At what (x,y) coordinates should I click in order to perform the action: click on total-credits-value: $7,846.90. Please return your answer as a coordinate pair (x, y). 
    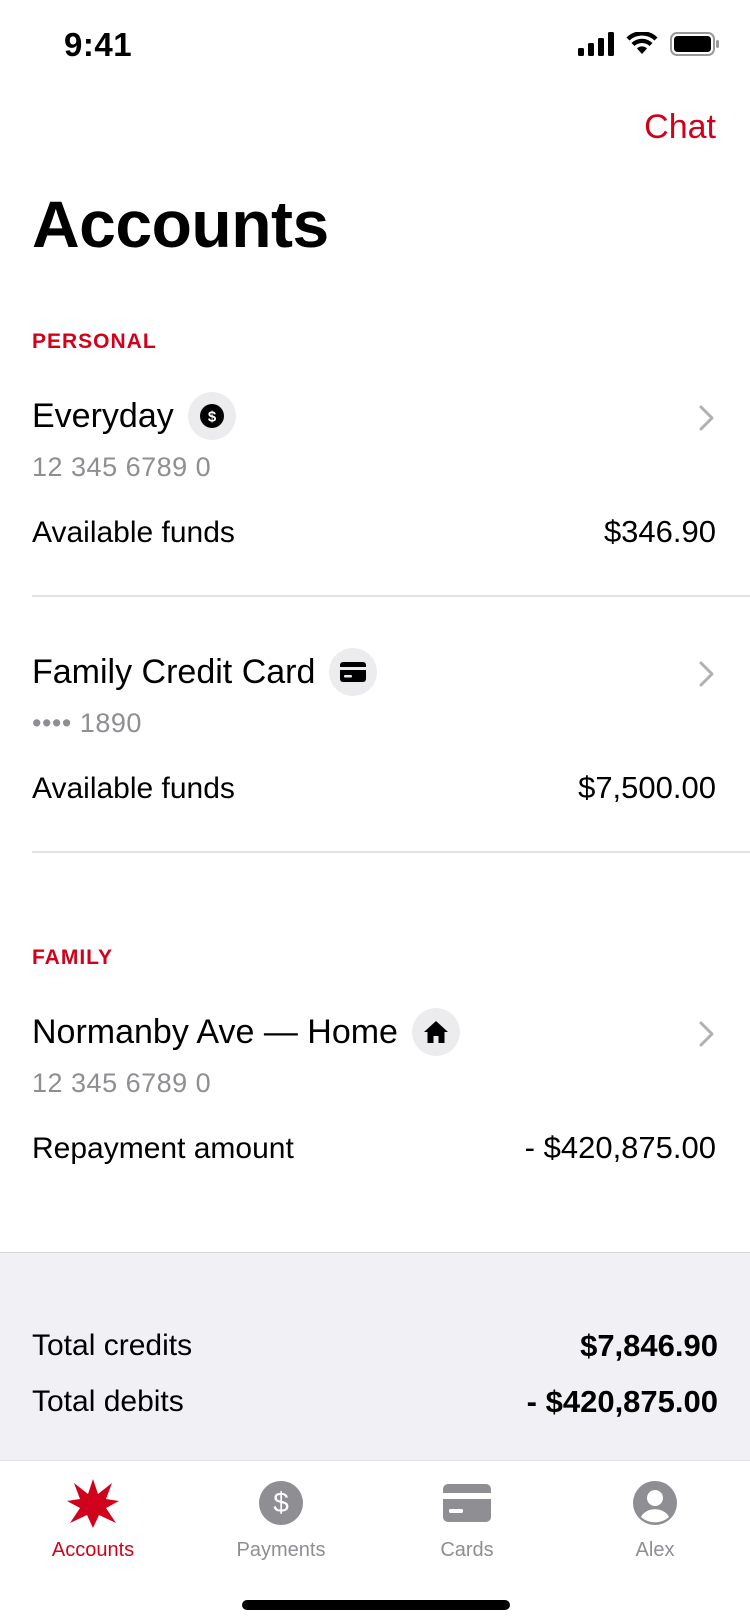
    Looking at the image, I should click on (649, 1345).